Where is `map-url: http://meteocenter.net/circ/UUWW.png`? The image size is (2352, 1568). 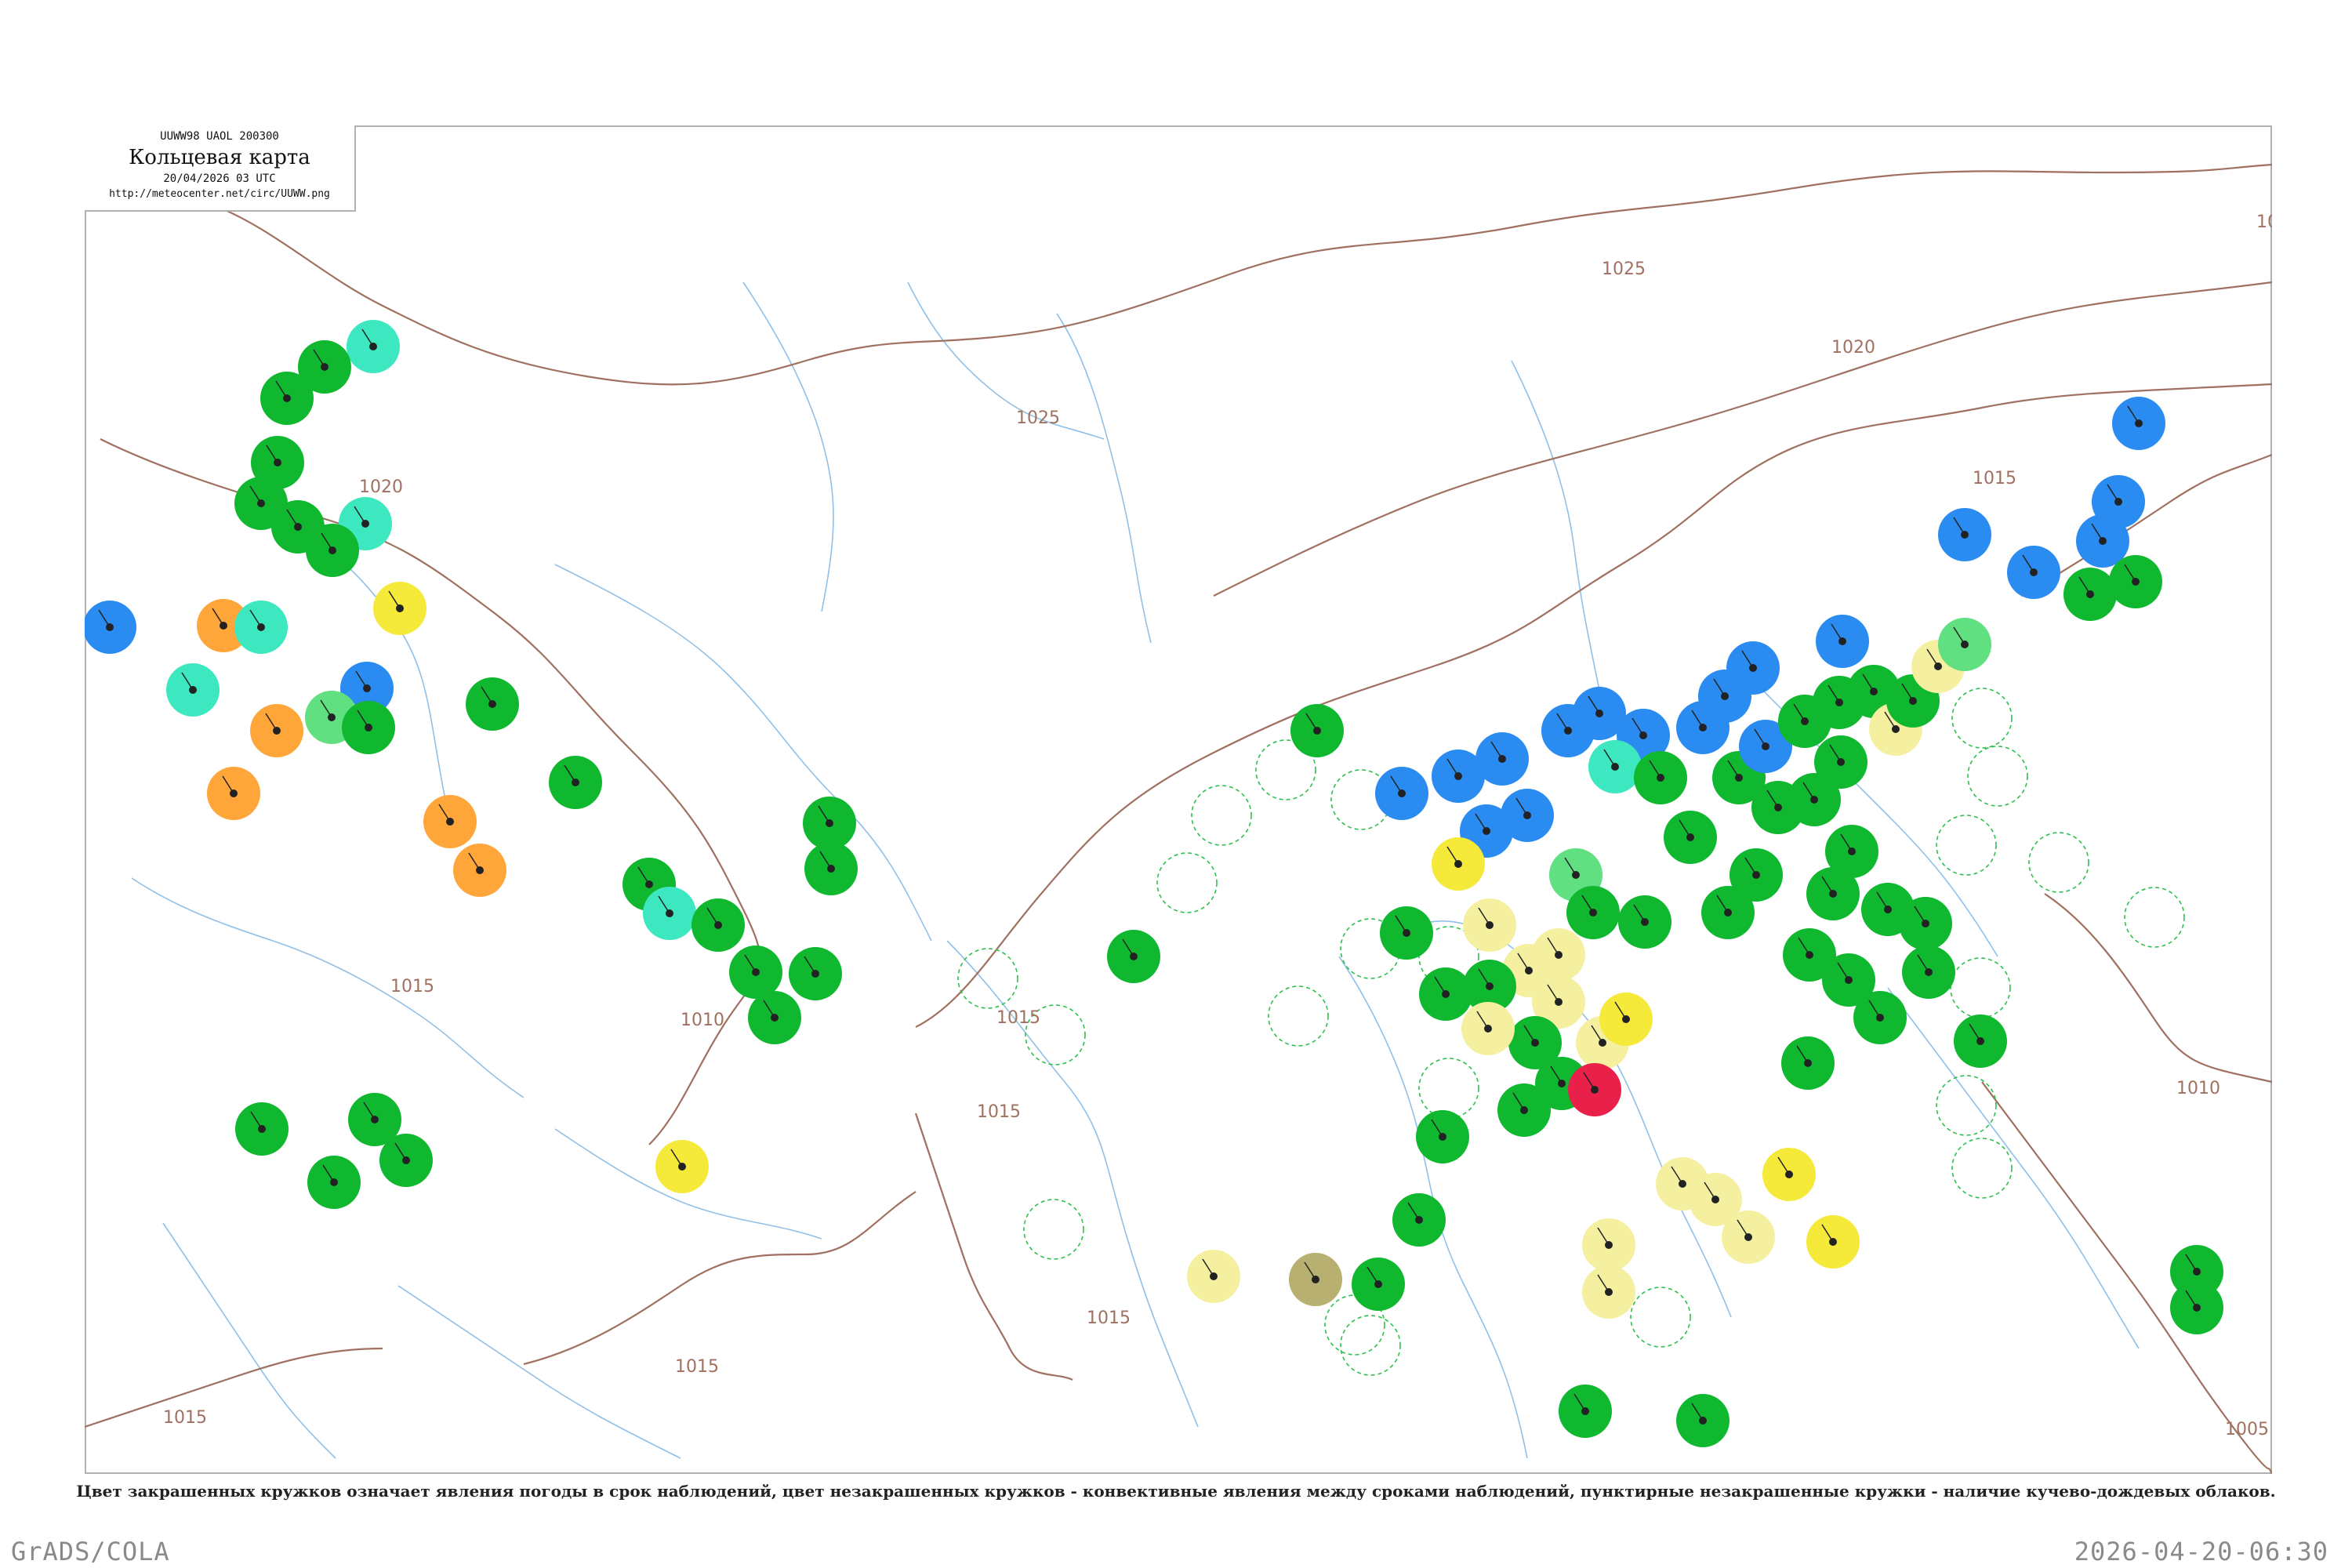 map-url: http://meteocenter.net/circ/UUWW.png is located at coordinates (219, 194).